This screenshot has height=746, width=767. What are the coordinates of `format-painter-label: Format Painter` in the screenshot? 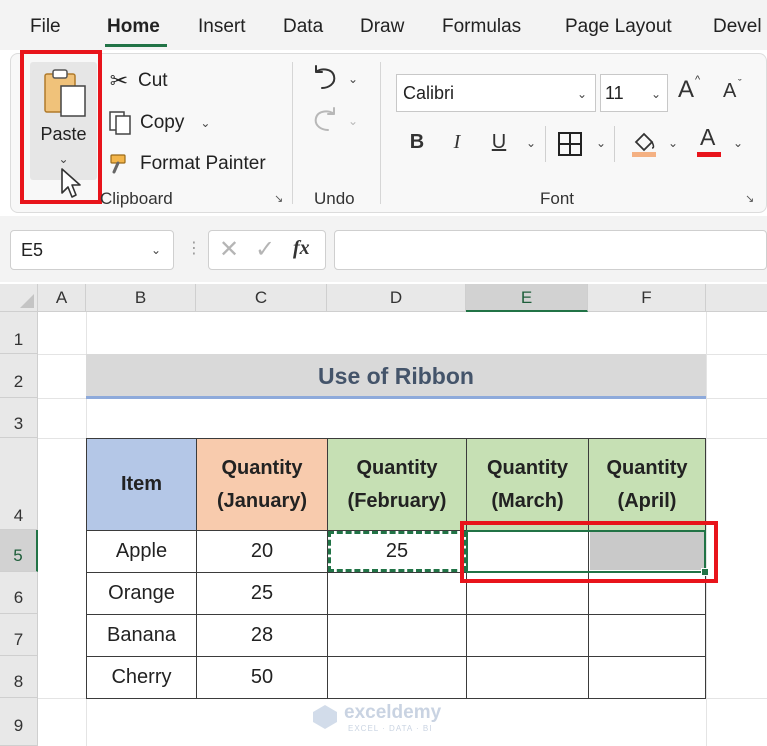 It's located at (203, 163).